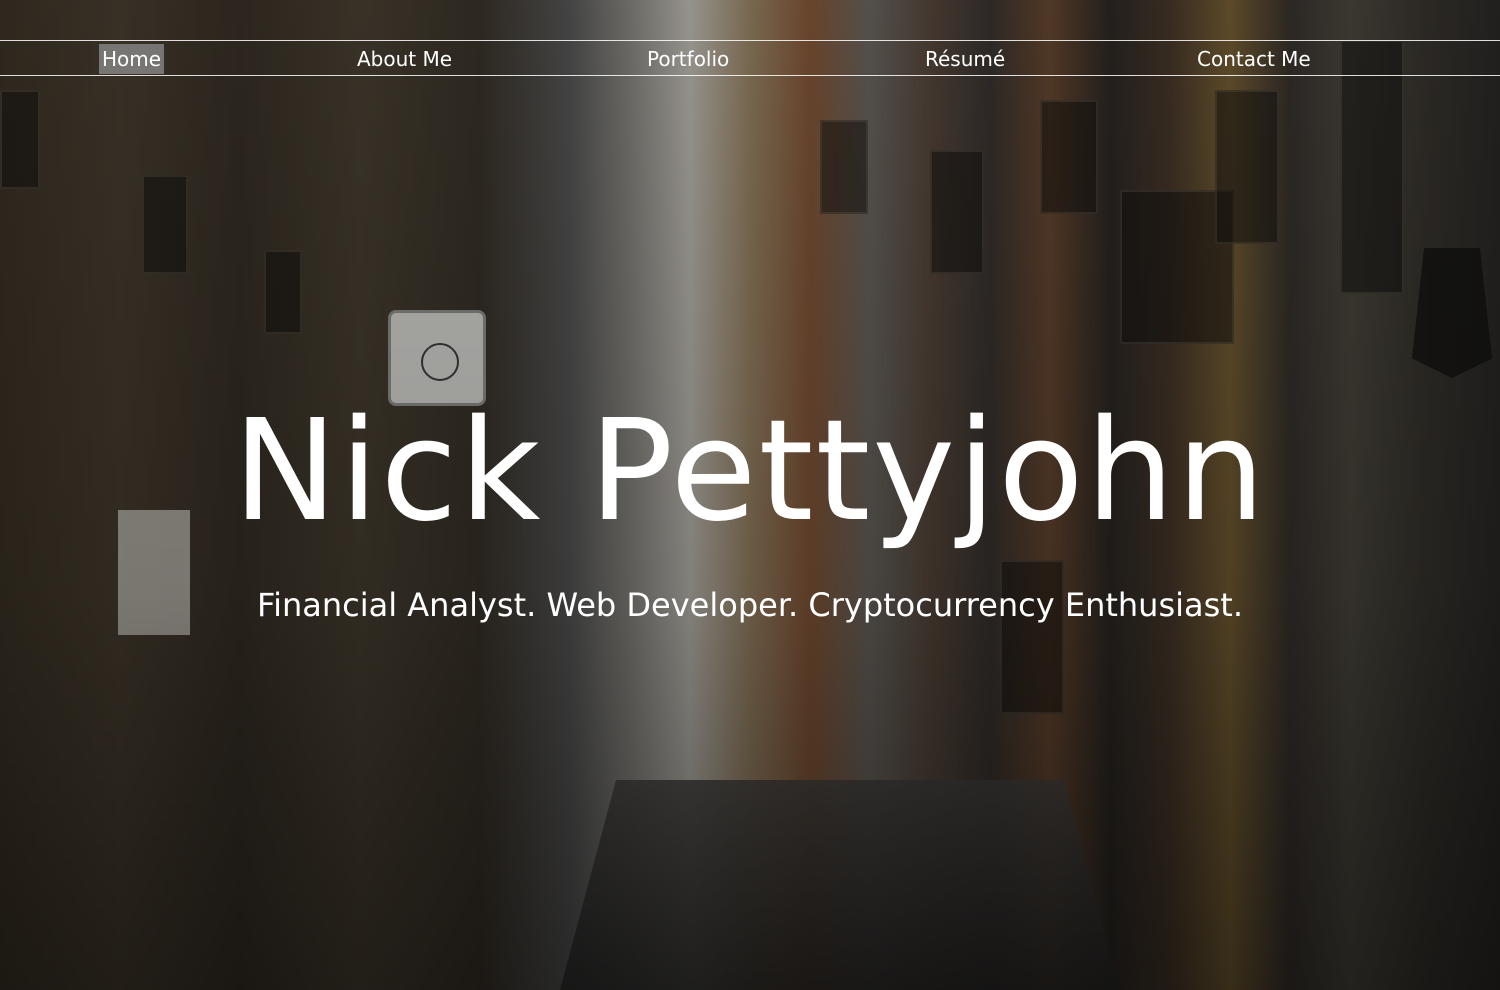 Image resolution: width=1500 pixels, height=990 pixels. I want to click on hero-name-heading: Nick Pettyjohn, so click(750, 471).